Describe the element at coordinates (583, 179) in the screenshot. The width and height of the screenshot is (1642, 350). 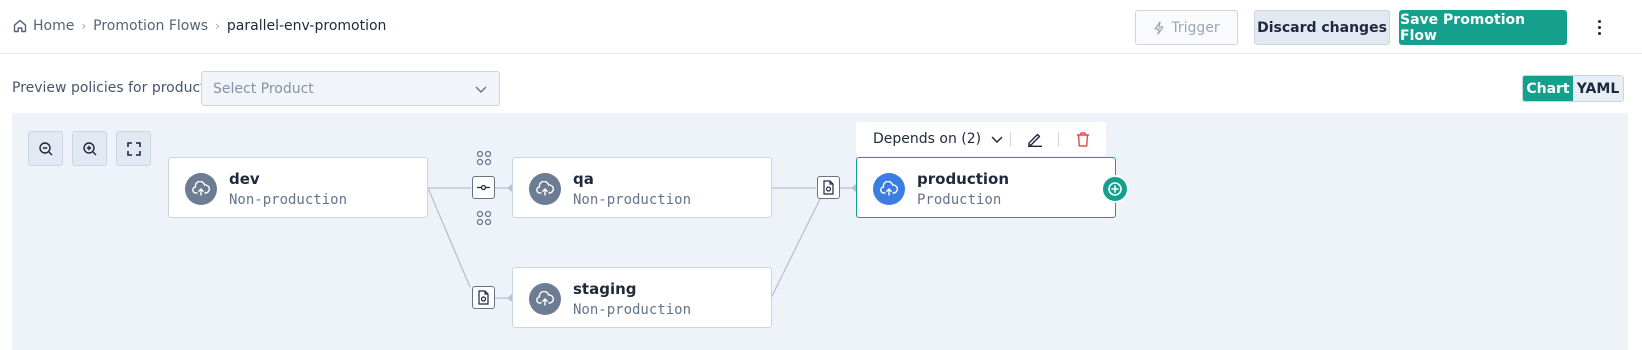
I see `node-title: qa` at that location.